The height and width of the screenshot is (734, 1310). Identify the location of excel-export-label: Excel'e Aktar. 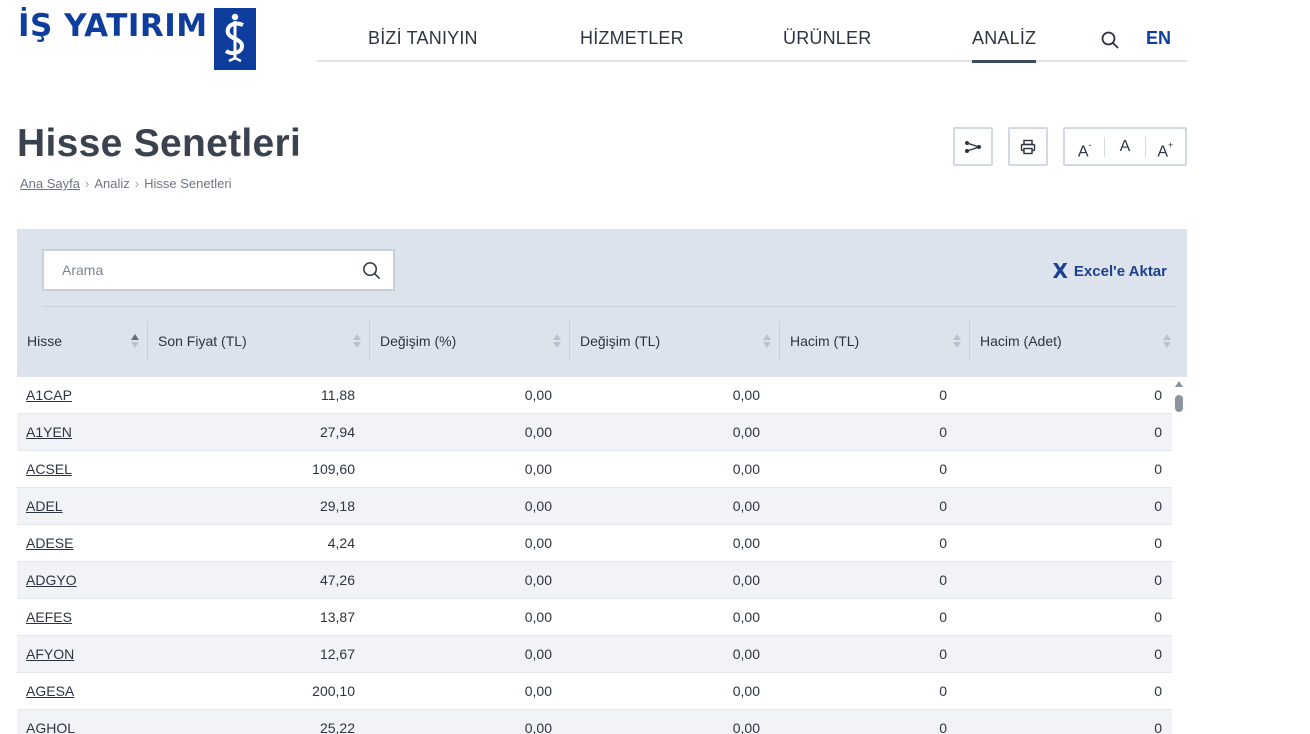
(1120, 271).